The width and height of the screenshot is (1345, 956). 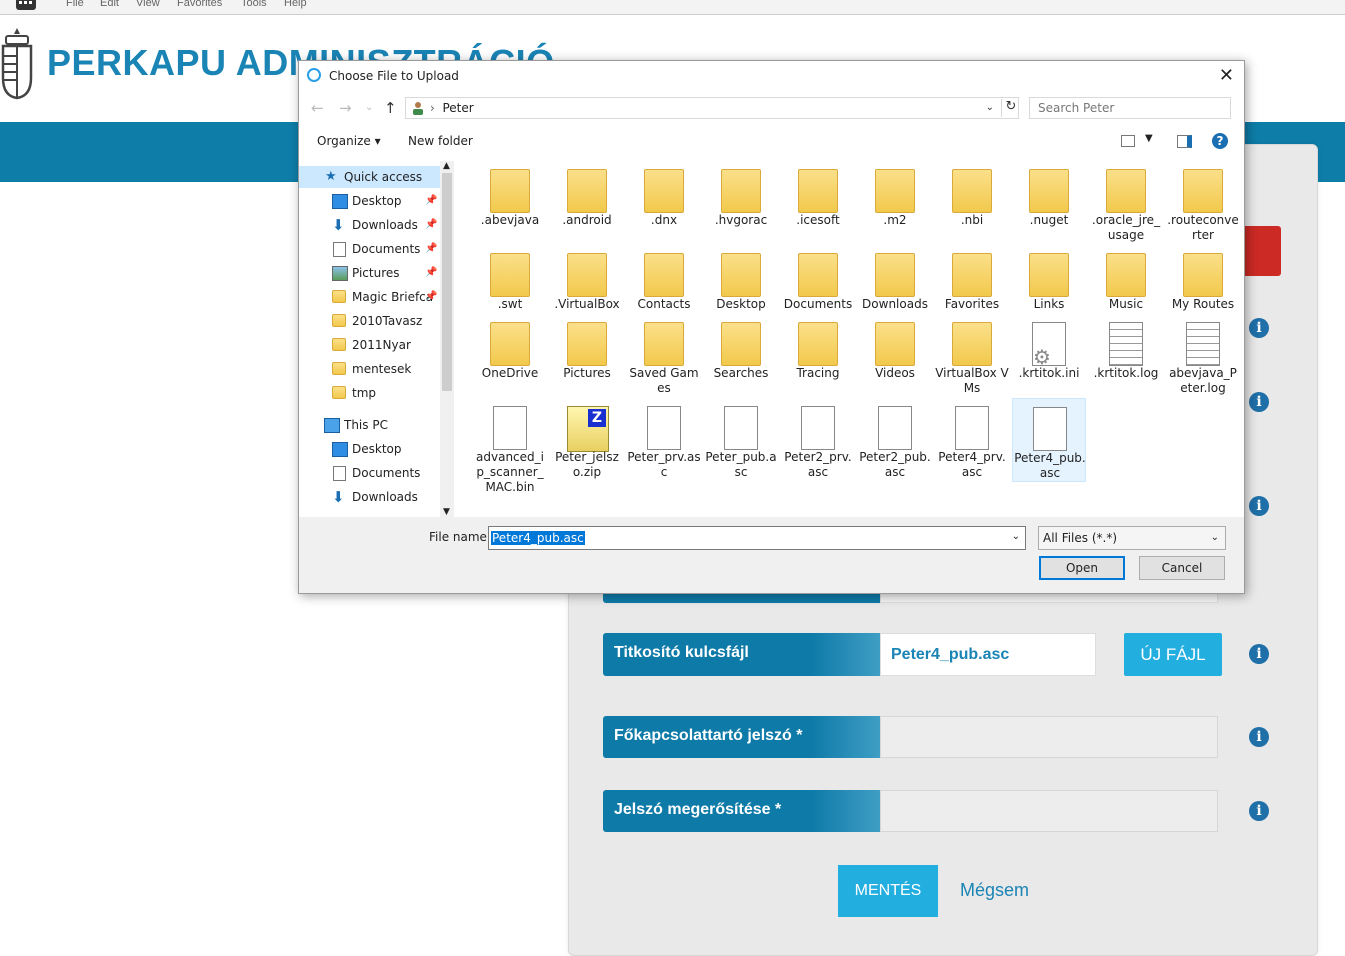 I want to click on confirm-password-input, so click(x=1049, y=811).